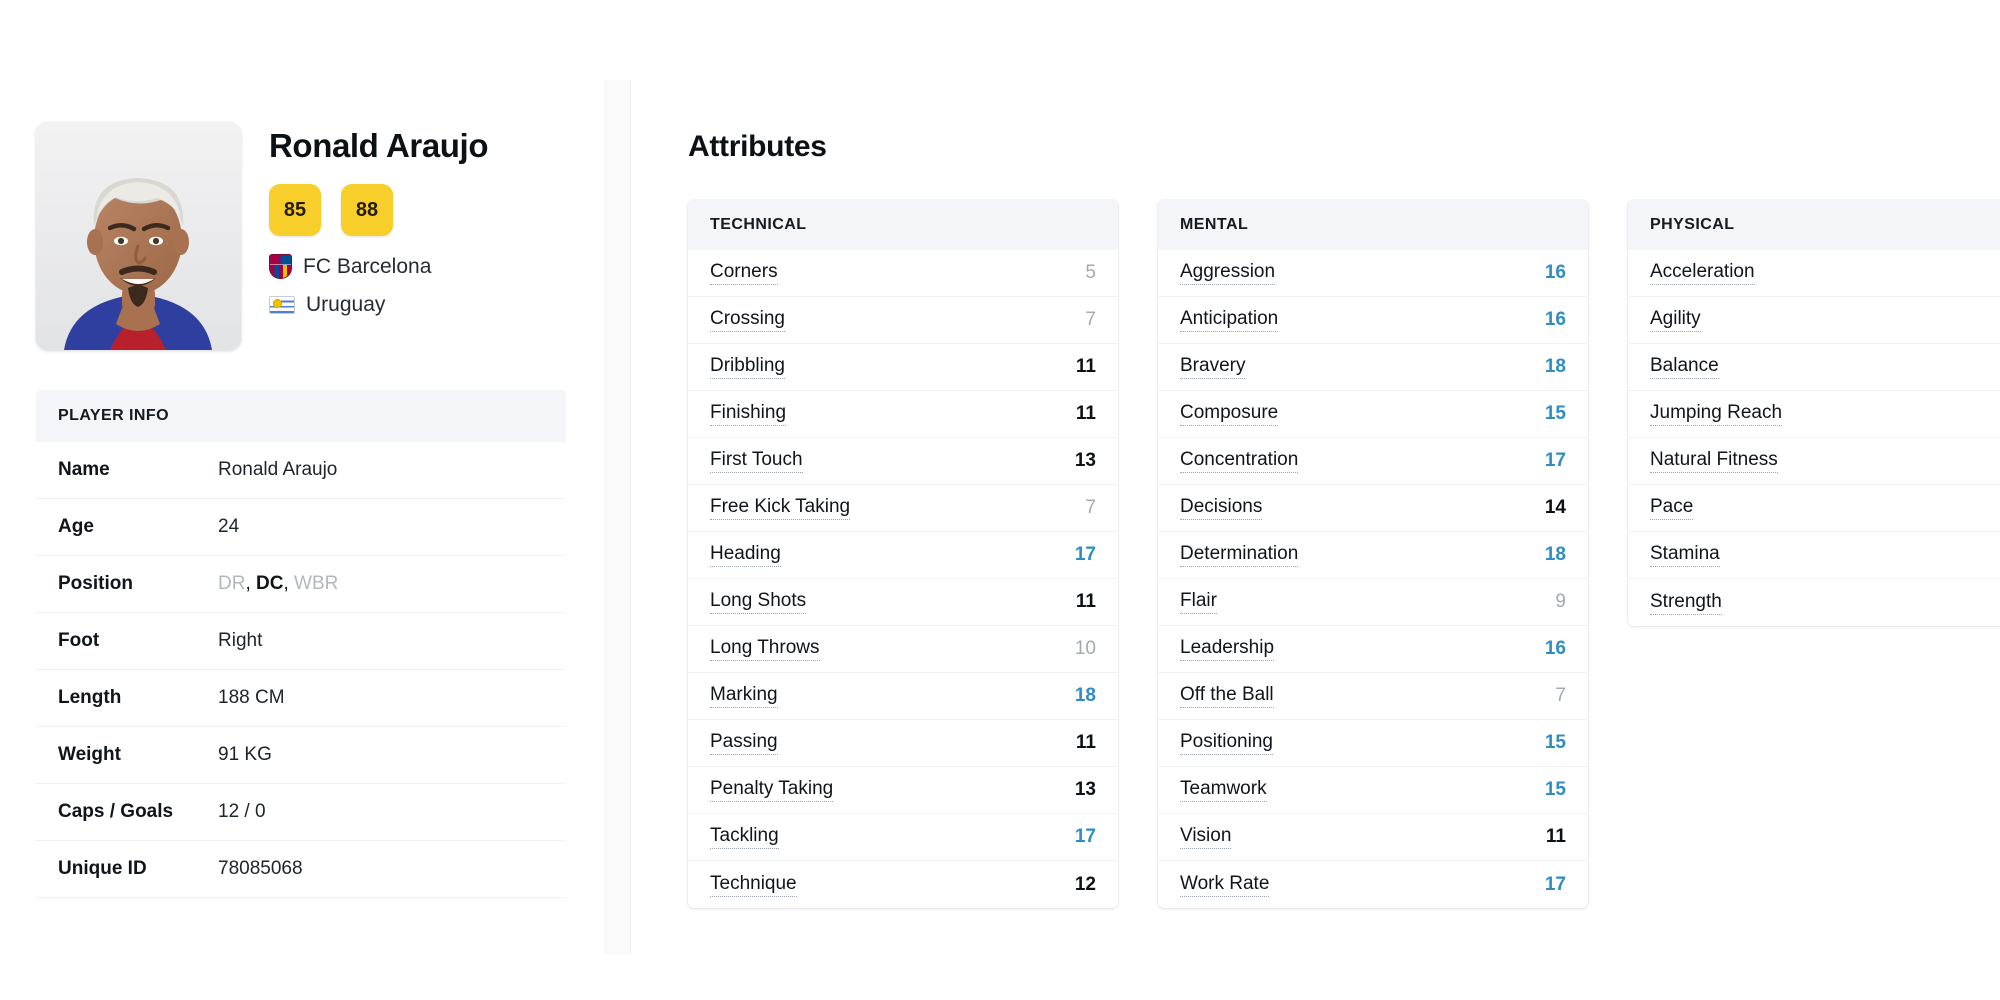  Describe the element at coordinates (1814, 273) in the screenshot. I see `attribute-row: Acceleration14` at that location.